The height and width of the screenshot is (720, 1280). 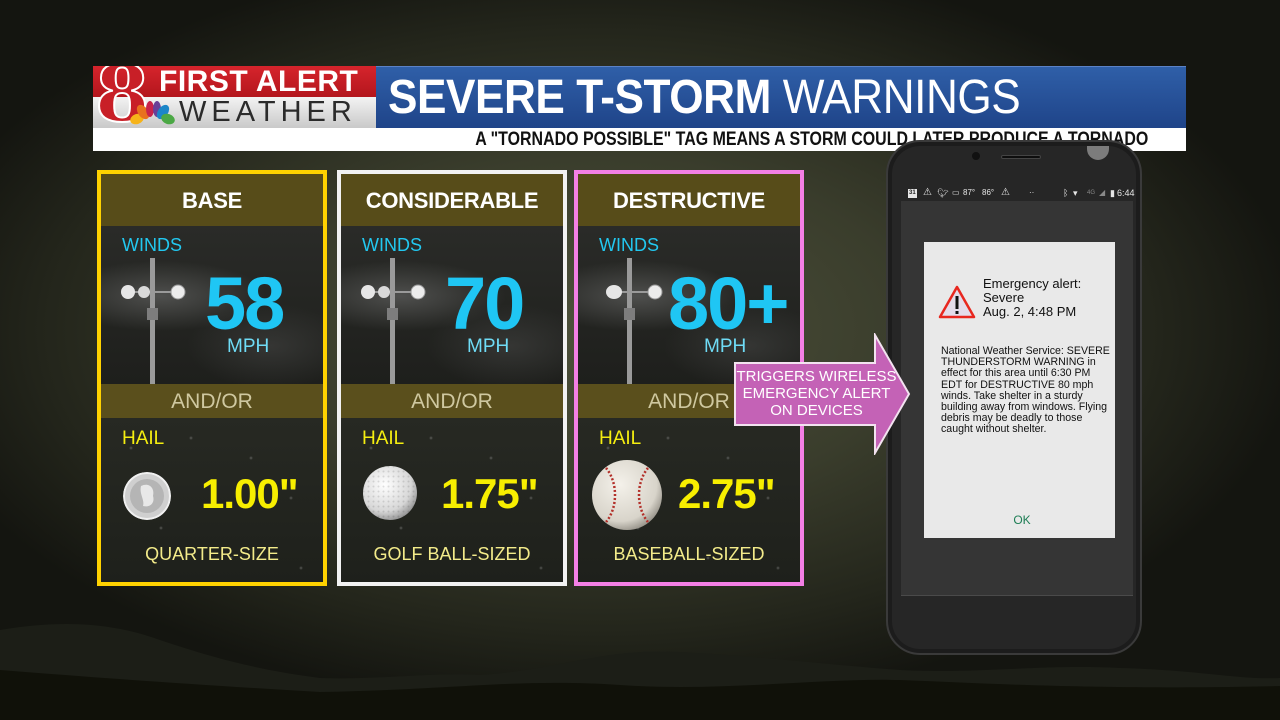 What do you see at coordinates (485, 303) in the screenshot?
I see `wind-speed-value: 70` at bounding box center [485, 303].